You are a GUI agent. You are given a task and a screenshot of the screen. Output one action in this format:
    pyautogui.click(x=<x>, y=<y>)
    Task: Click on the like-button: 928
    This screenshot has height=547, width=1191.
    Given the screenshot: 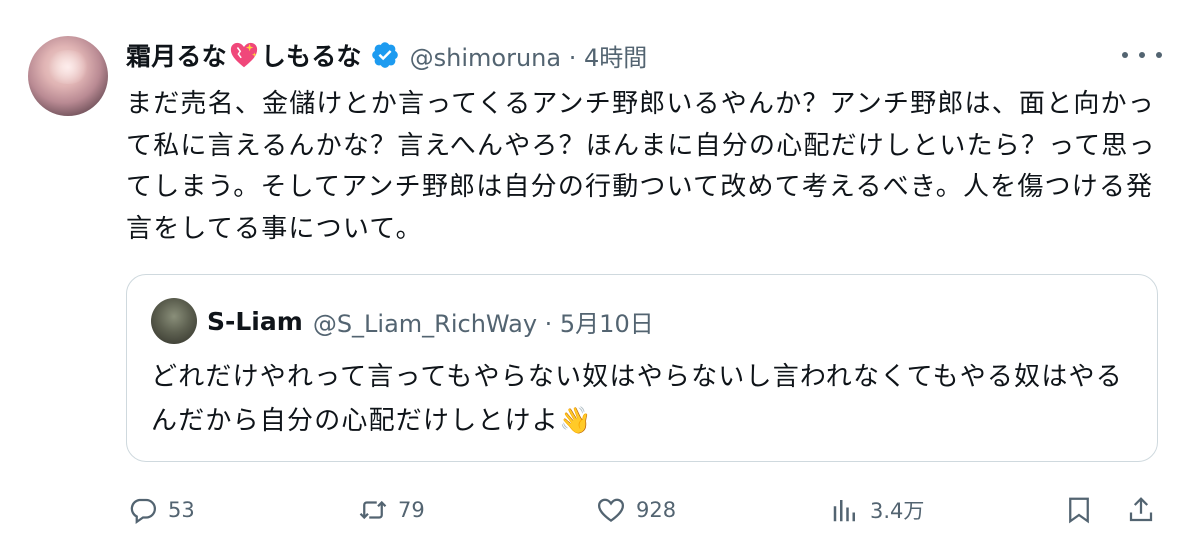 What is the action you would take?
    pyautogui.click(x=636, y=510)
    